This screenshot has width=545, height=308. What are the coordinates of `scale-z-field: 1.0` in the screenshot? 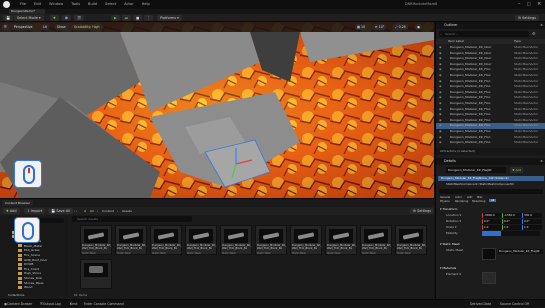 It's located at (532, 227).